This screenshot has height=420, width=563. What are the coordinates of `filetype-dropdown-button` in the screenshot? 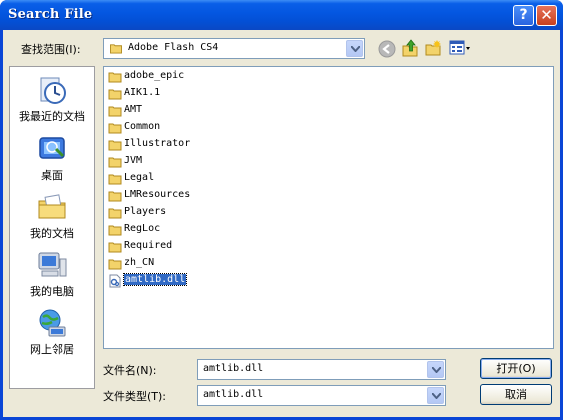 It's located at (435, 395).